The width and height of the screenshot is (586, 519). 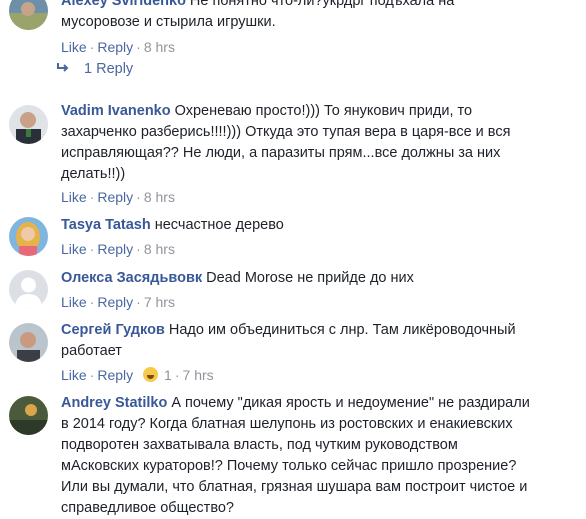 What do you see at coordinates (106, 225) in the screenshot?
I see `comment-author: Tasya Tatash` at bounding box center [106, 225].